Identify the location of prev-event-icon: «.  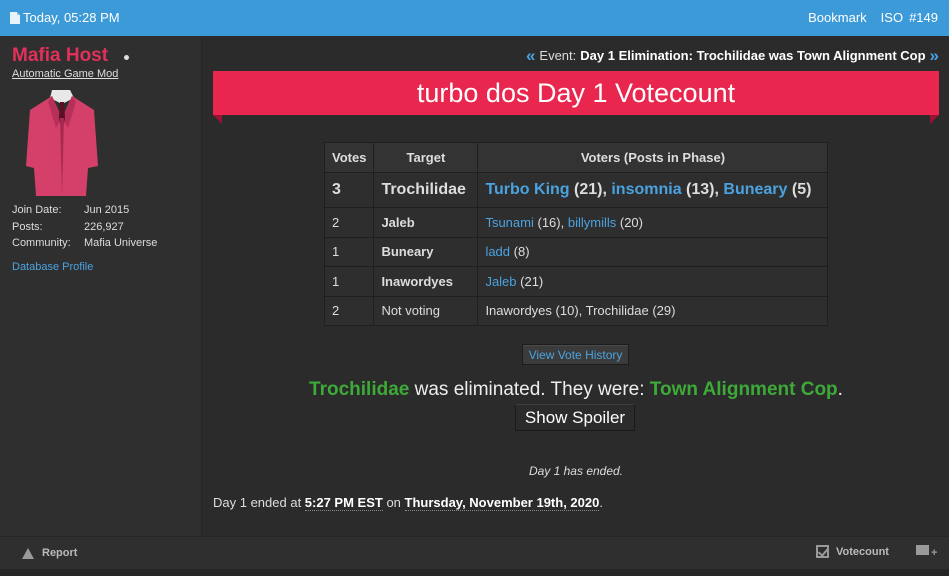
(530, 55).